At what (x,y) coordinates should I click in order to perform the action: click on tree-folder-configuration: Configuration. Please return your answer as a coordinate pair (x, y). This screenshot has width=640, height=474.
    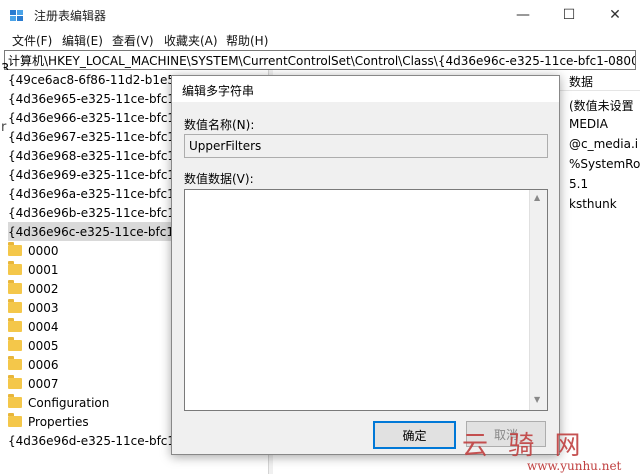
    Looking at the image, I should click on (58, 402).